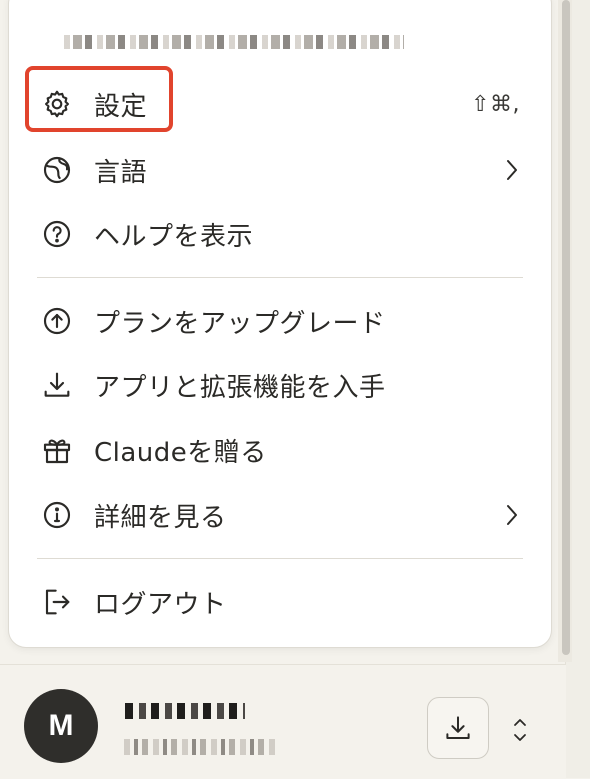  What do you see at coordinates (57, 321) in the screenshot?
I see `upgrade-arrow-icon` at bounding box center [57, 321].